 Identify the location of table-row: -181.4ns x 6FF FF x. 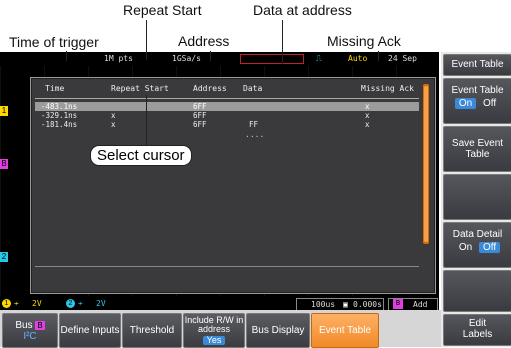
(227, 124).